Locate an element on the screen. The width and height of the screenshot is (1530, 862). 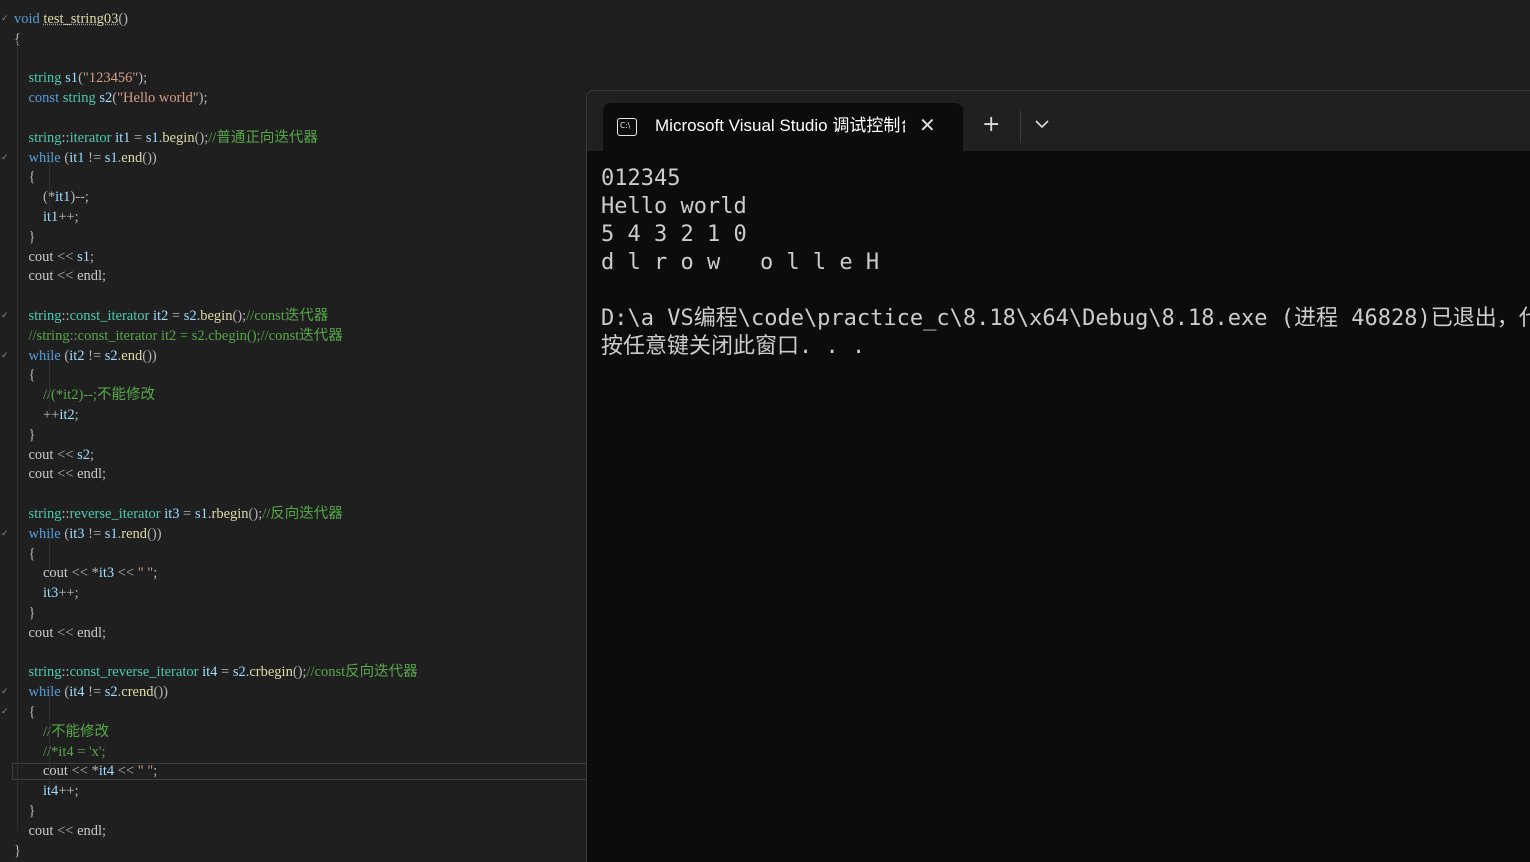
code-line: //(*it2)--;不能修改 is located at coordinates (84, 396).